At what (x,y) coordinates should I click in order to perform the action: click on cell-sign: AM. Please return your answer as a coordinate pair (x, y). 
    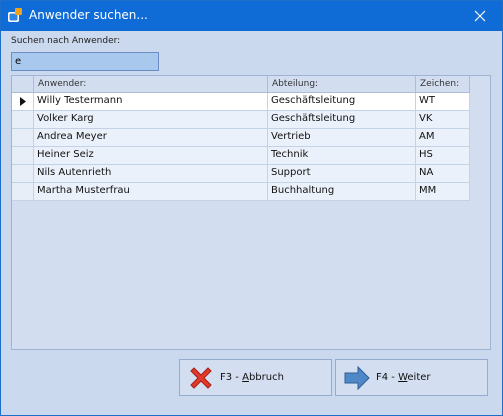
    Looking at the image, I should click on (443, 137).